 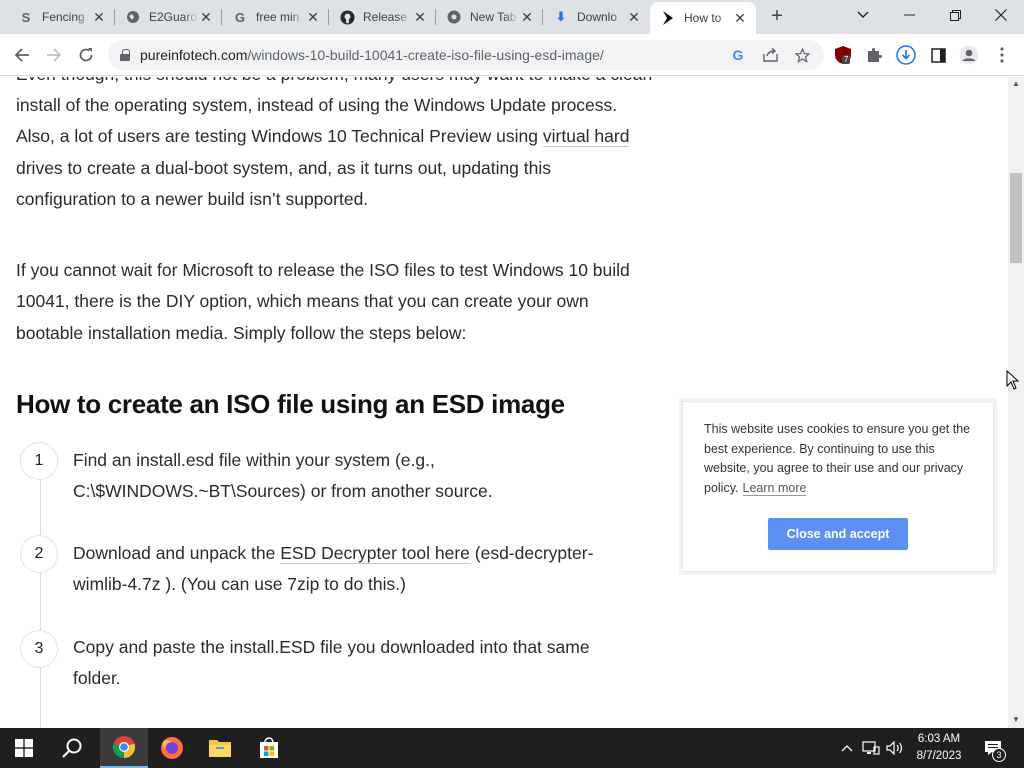 What do you see at coordinates (1016, 83) in the screenshot?
I see `scroll-up-arrow-icon: ▲` at bounding box center [1016, 83].